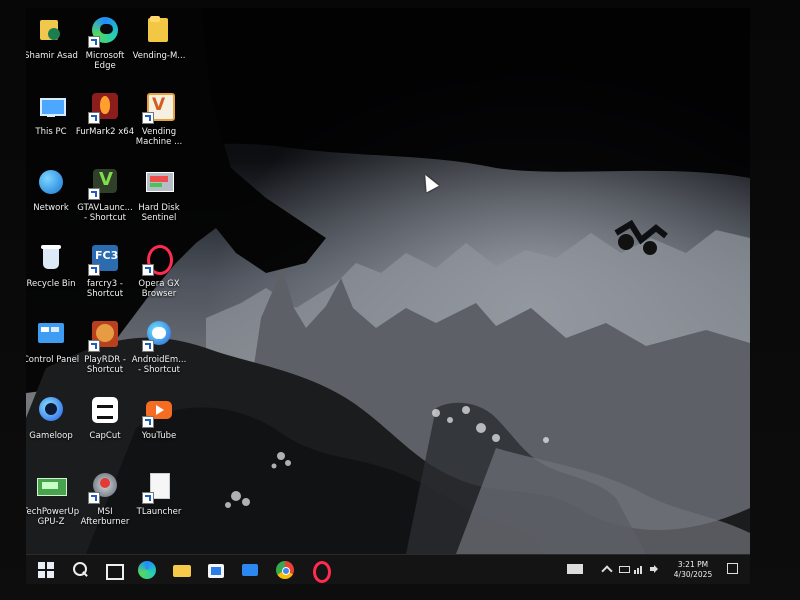 This screenshot has height=600, width=800. Describe the element at coordinates (159, 411) in the screenshot. I see `youtube-icon` at that location.